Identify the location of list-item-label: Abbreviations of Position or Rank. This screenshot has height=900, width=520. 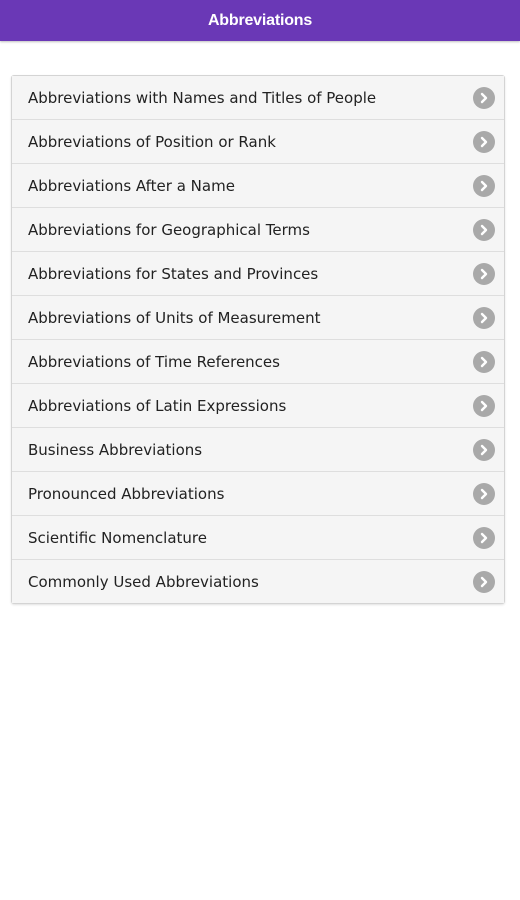
(152, 141).